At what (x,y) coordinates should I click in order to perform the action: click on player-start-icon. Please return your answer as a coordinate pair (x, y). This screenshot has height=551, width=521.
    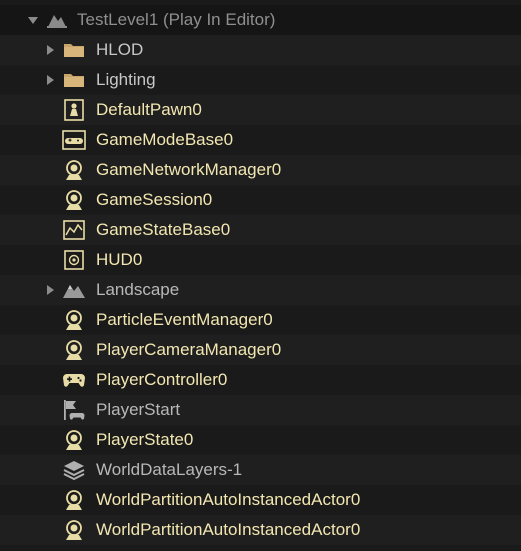
    Looking at the image, I should click on (74, 410).